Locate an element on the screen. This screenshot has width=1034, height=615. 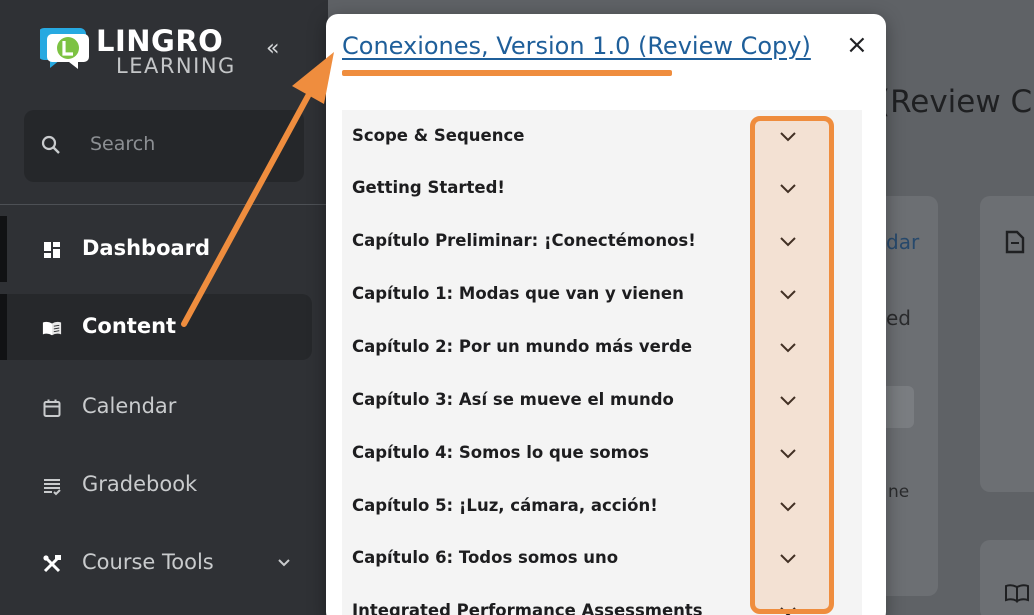
lingro-logo-icon is located at coordinates (64, 48).